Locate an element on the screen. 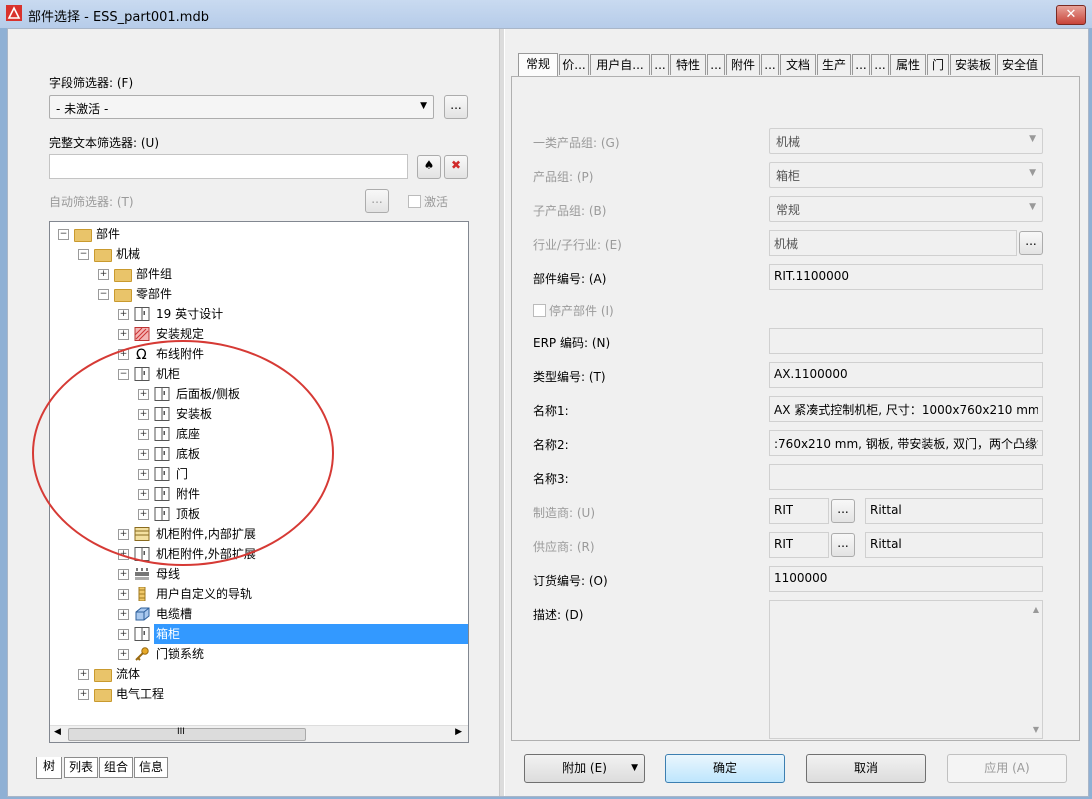 Image resolution: width=1092 pixels, height=799 pixels. add-button: 附加 (E) ▼ is located at coordinates (584, 768).